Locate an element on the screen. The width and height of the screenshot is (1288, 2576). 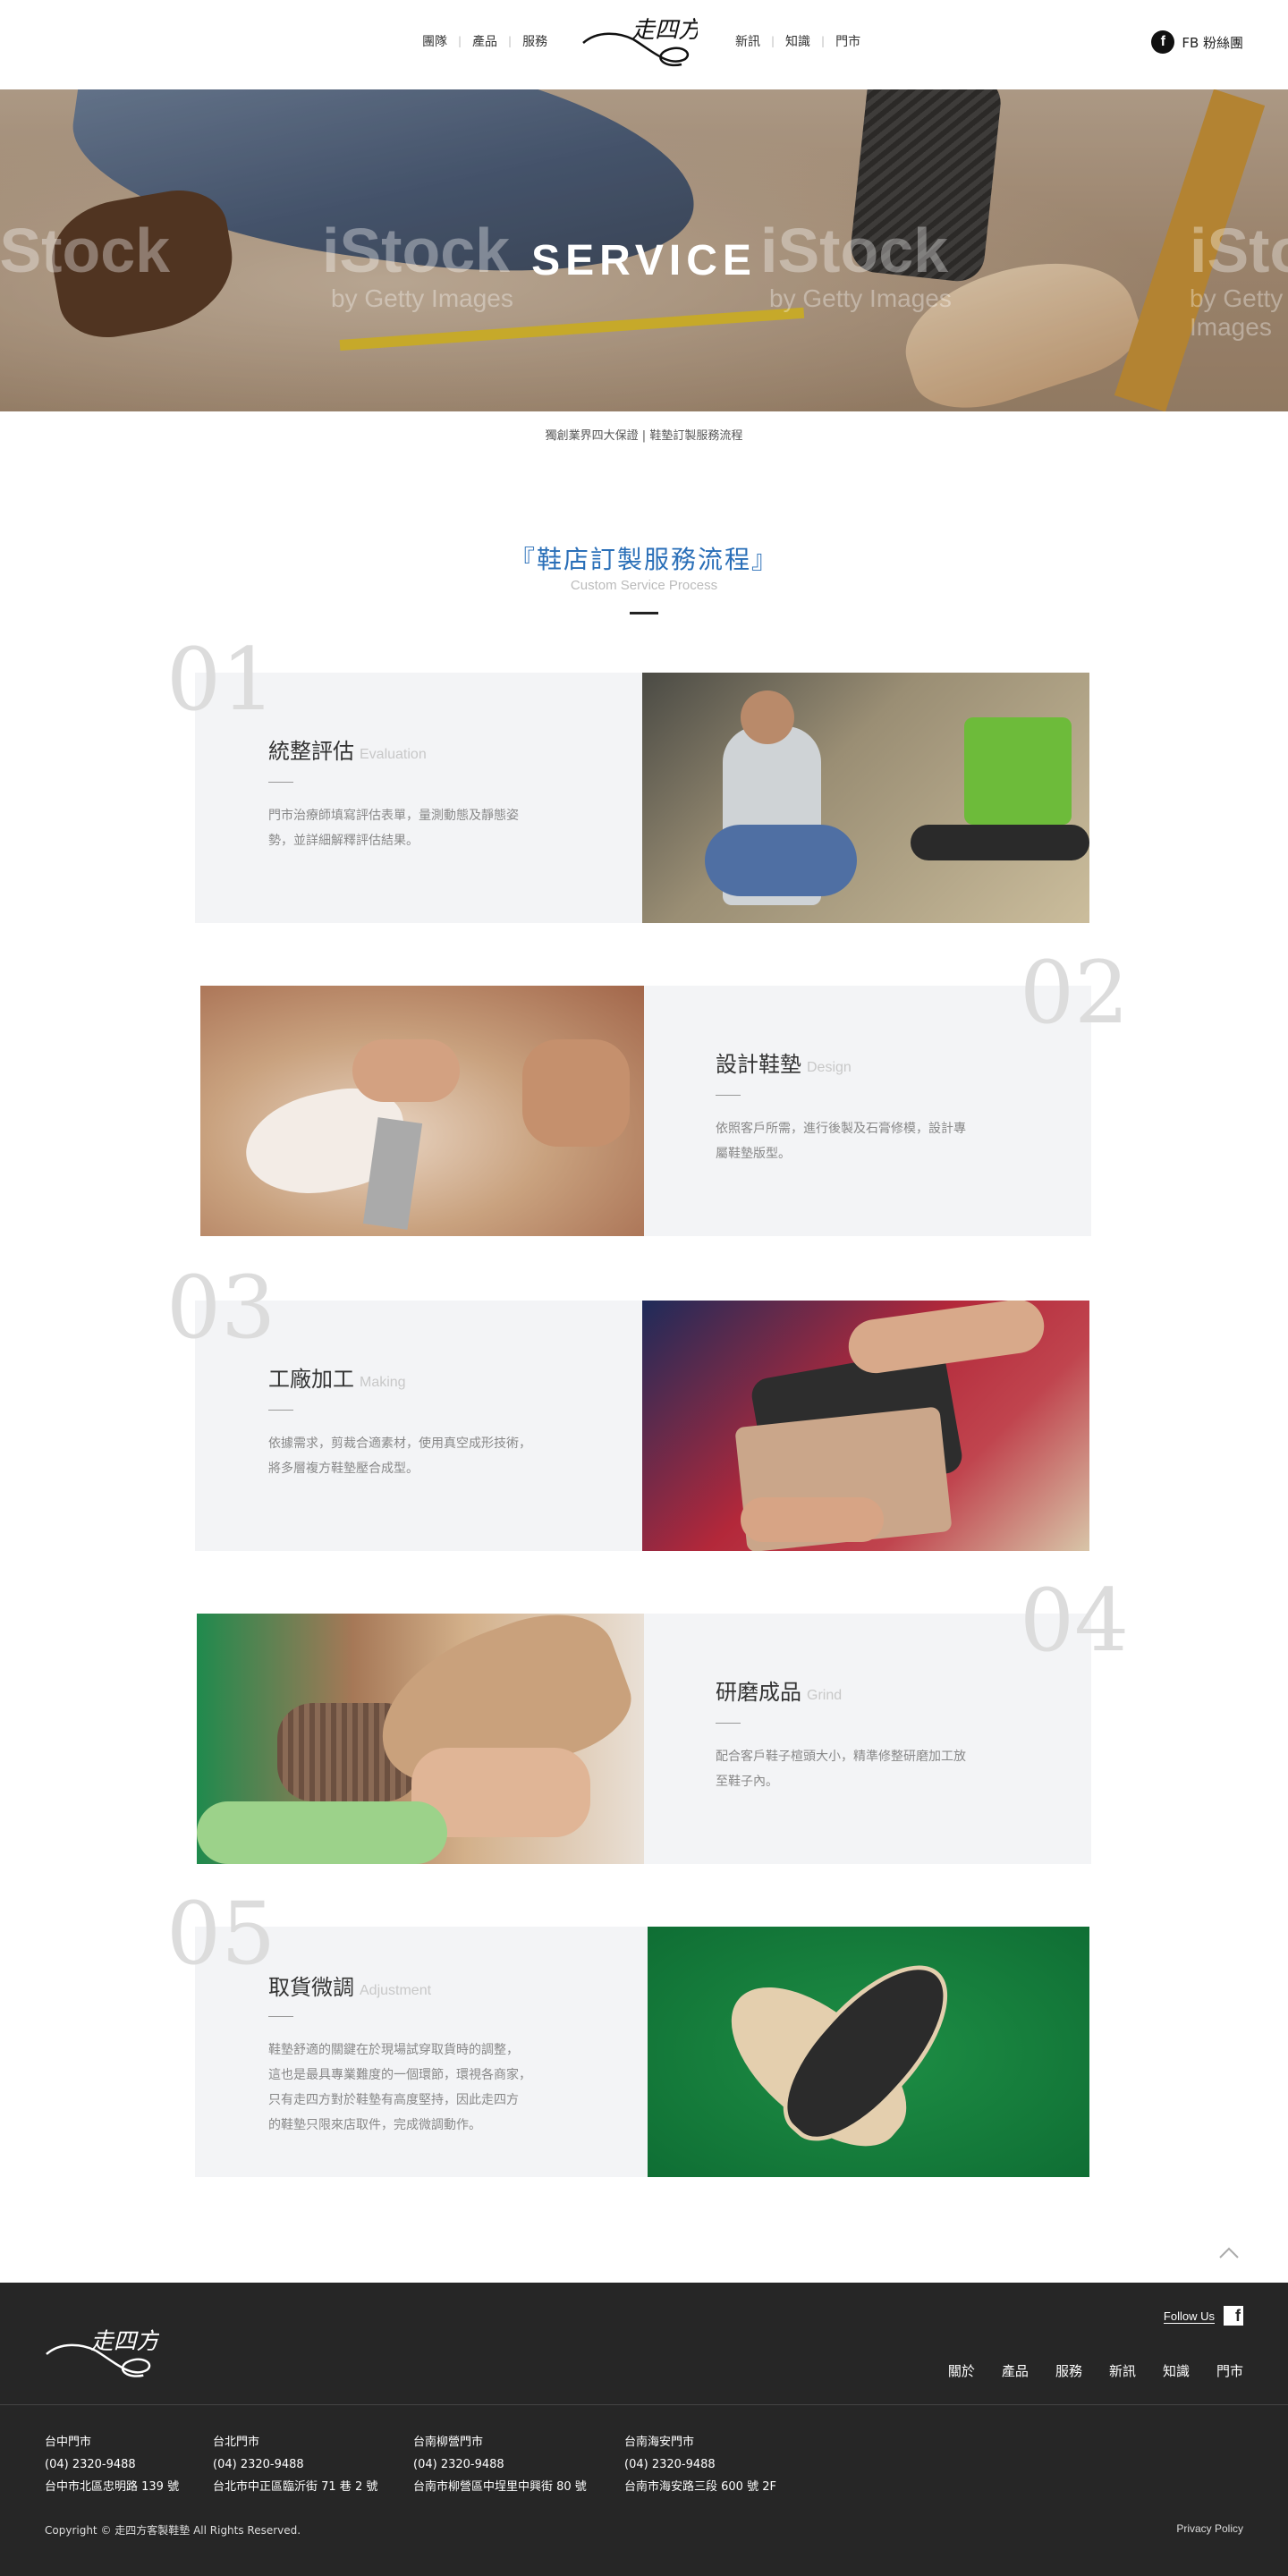
step-number: 02 is located at coordinates (1075, 993).